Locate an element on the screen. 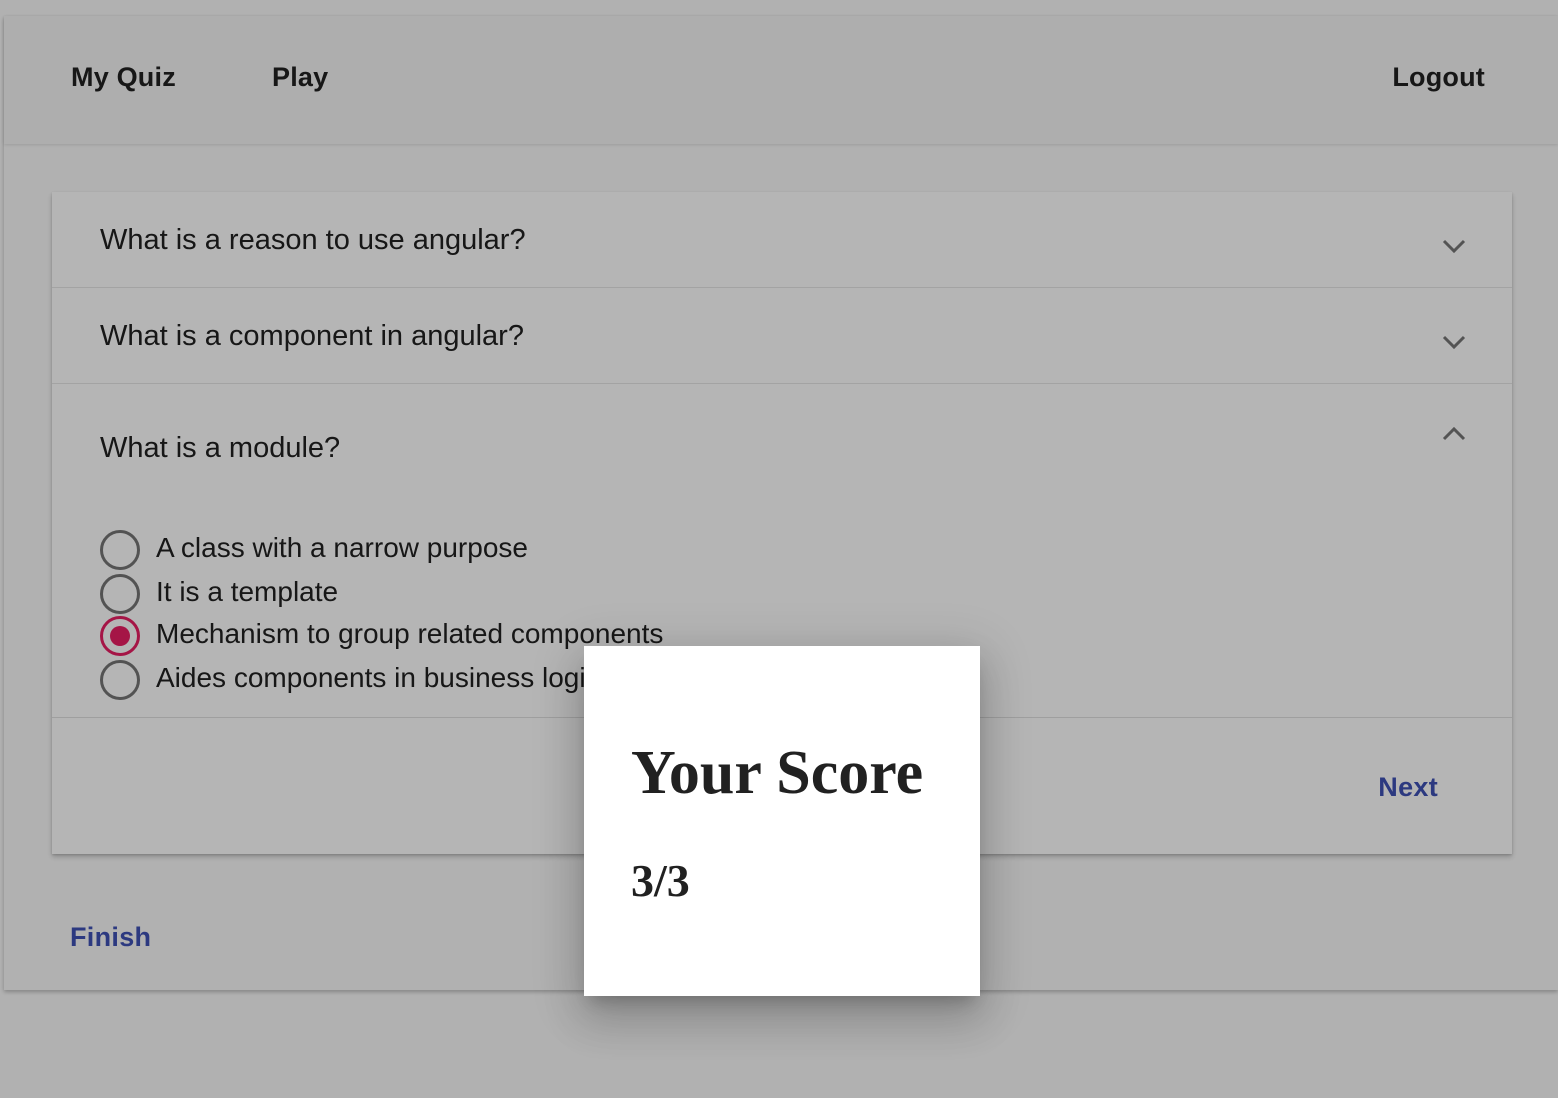 The image size is (1558, 1098). score-dialog: Your Score 3/3 is located at coordinates (782, 821).